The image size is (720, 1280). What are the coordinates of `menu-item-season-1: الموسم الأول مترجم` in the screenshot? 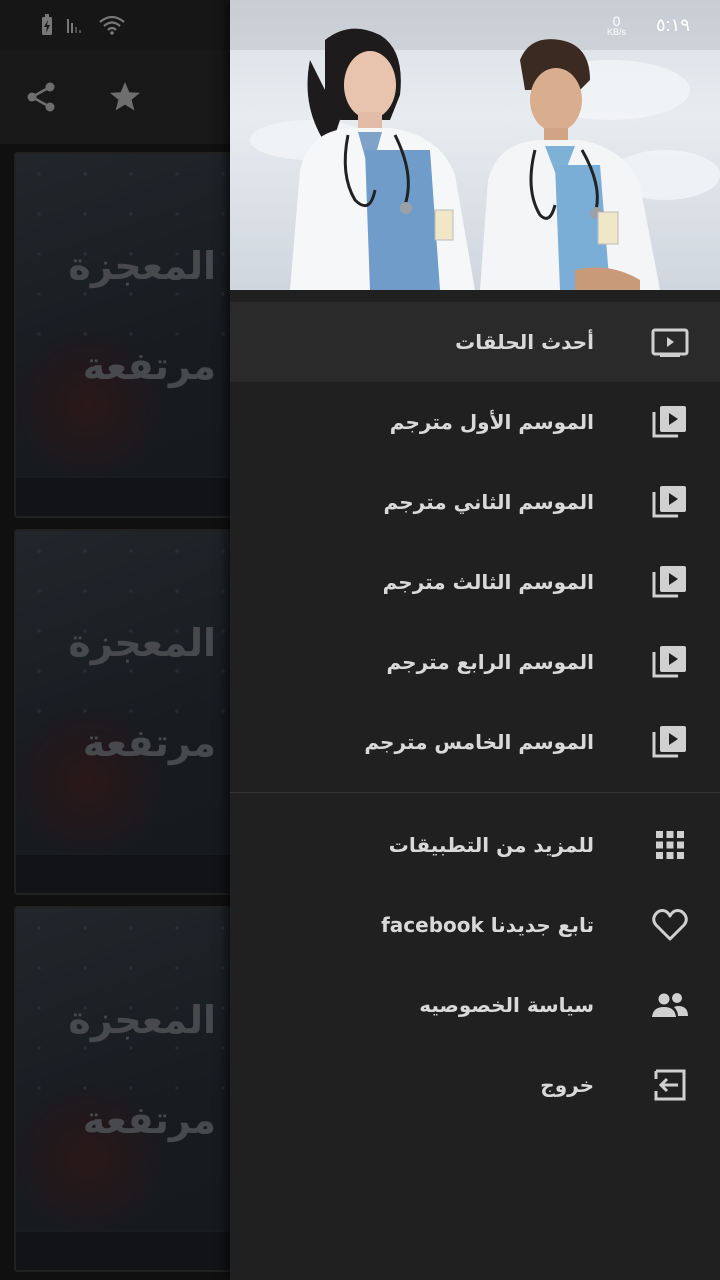 It's located at (475, 422).